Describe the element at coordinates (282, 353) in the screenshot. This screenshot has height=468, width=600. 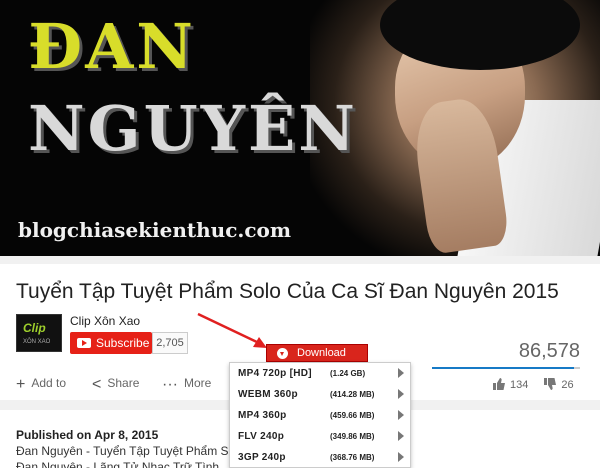
I see `download-icon` at that location.